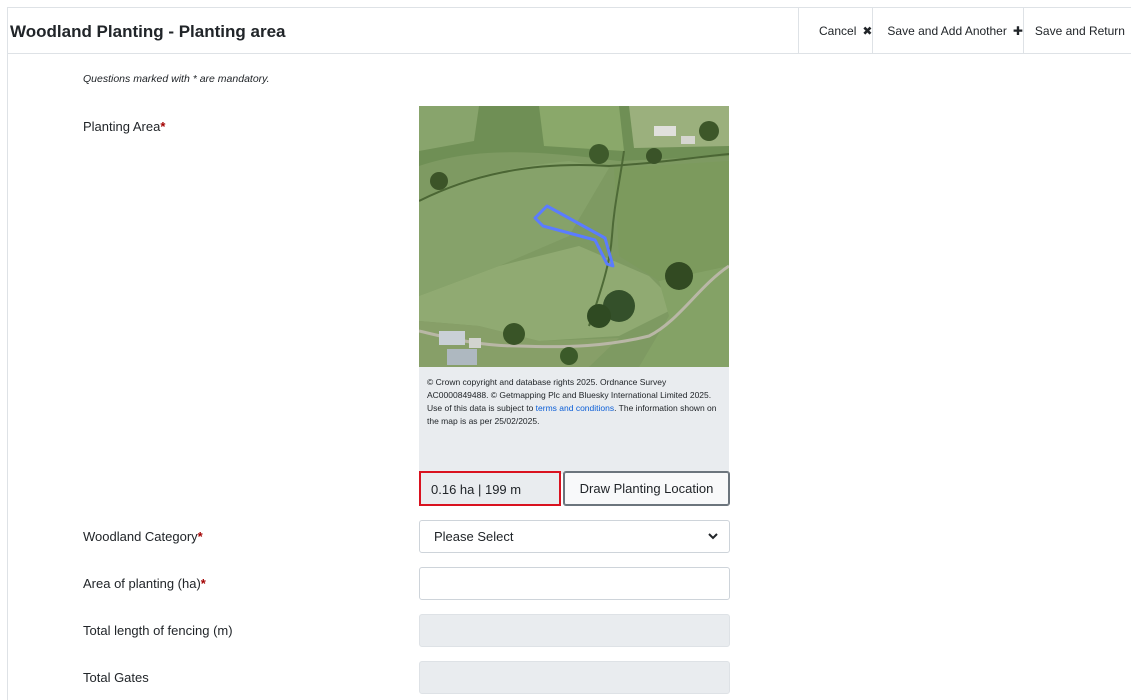 The height and width of the screenshot is (700, 1131). I want to click on woodland-category-label-text: Woodland Category, so click(140, 536).